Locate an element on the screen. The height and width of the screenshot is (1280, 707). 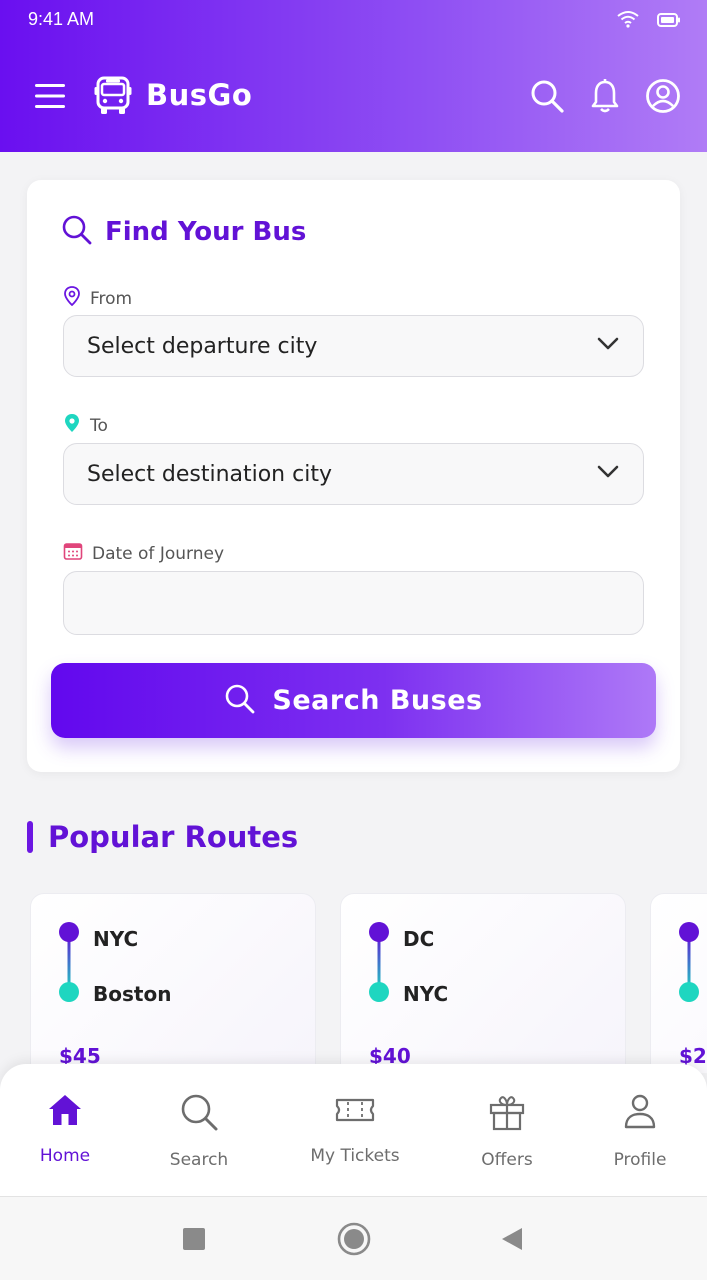
nav-label: Search is located at coordinates (199, 1160).